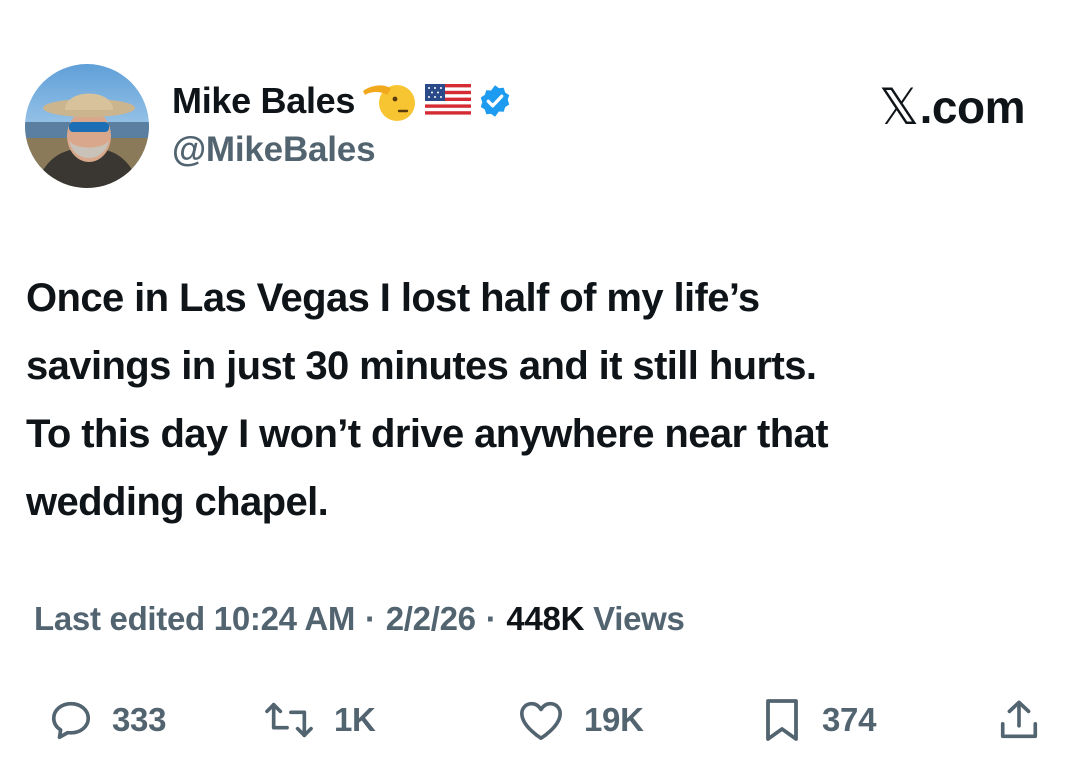 The height and width of the screenshot is (782, 1080). What do you see at coordinates (319, 720) in the screenshot?
I see `repost-button: 1K` at bounding box center [319, 720].